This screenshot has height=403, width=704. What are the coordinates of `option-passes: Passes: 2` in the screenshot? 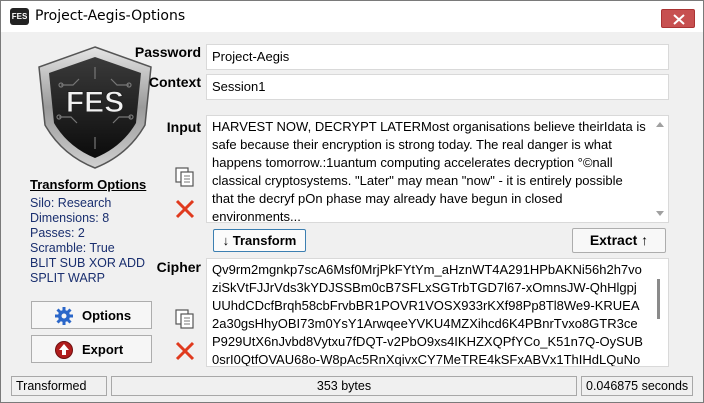 It's located at (57, 233).